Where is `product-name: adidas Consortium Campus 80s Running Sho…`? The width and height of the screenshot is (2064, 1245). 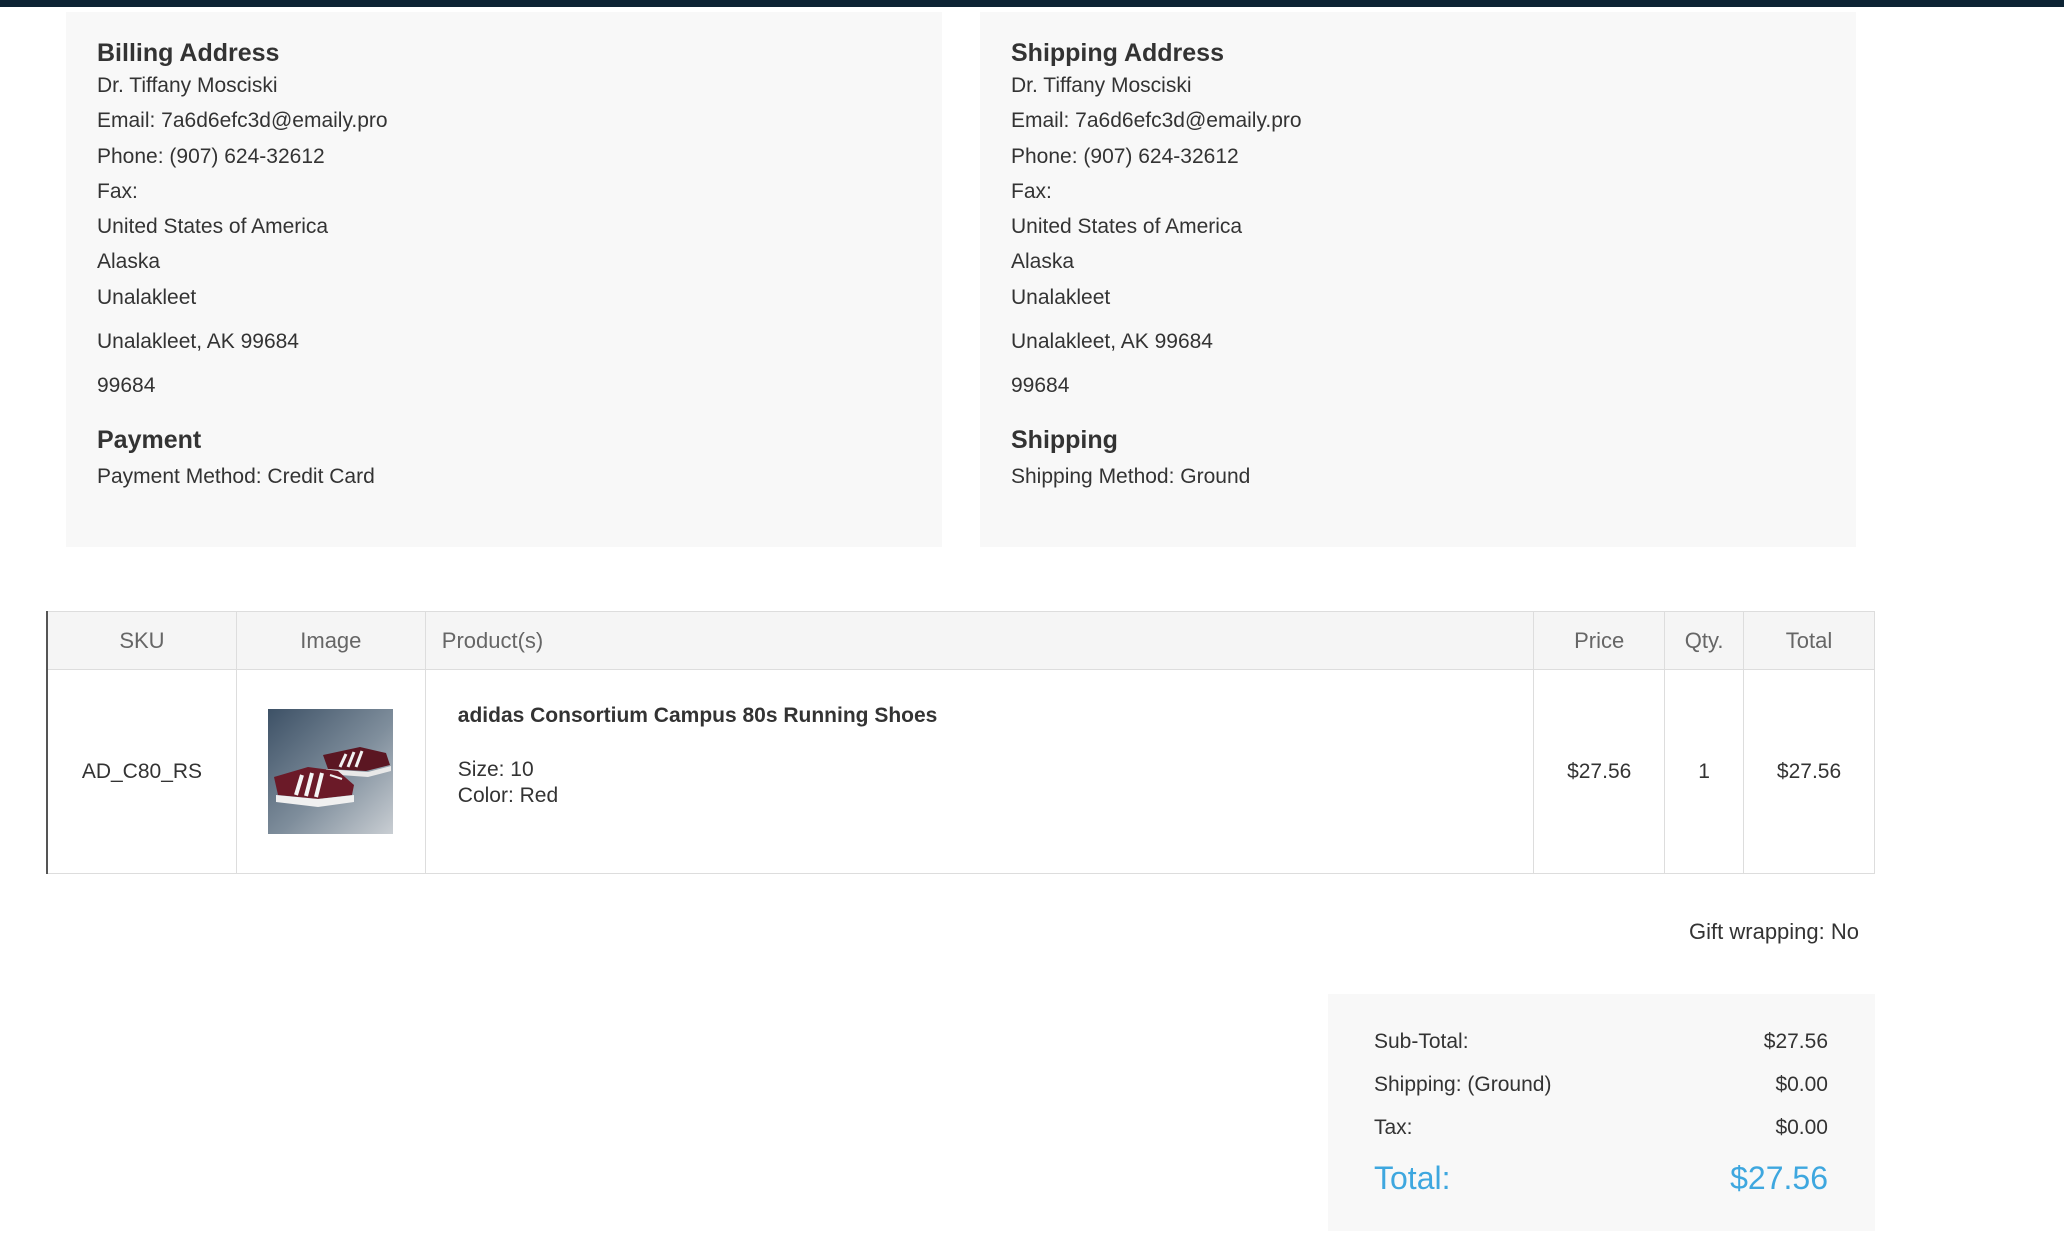
product-name: adidas Consortium Campus 80s Running Sho… is located at coordinates (995, 716).